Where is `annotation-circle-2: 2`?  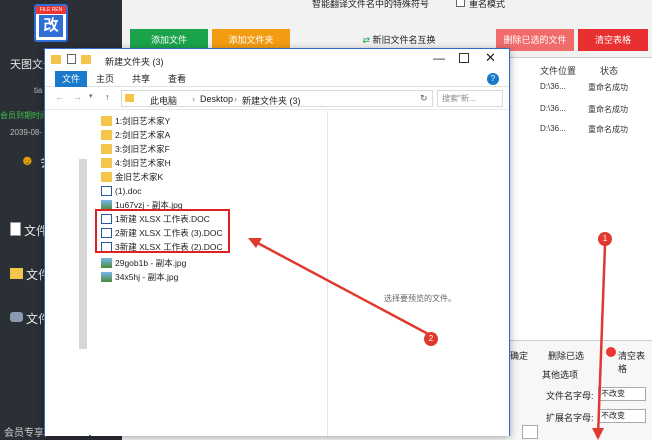 annotation-circle-2: 2 is located at coordinates (431, 339).